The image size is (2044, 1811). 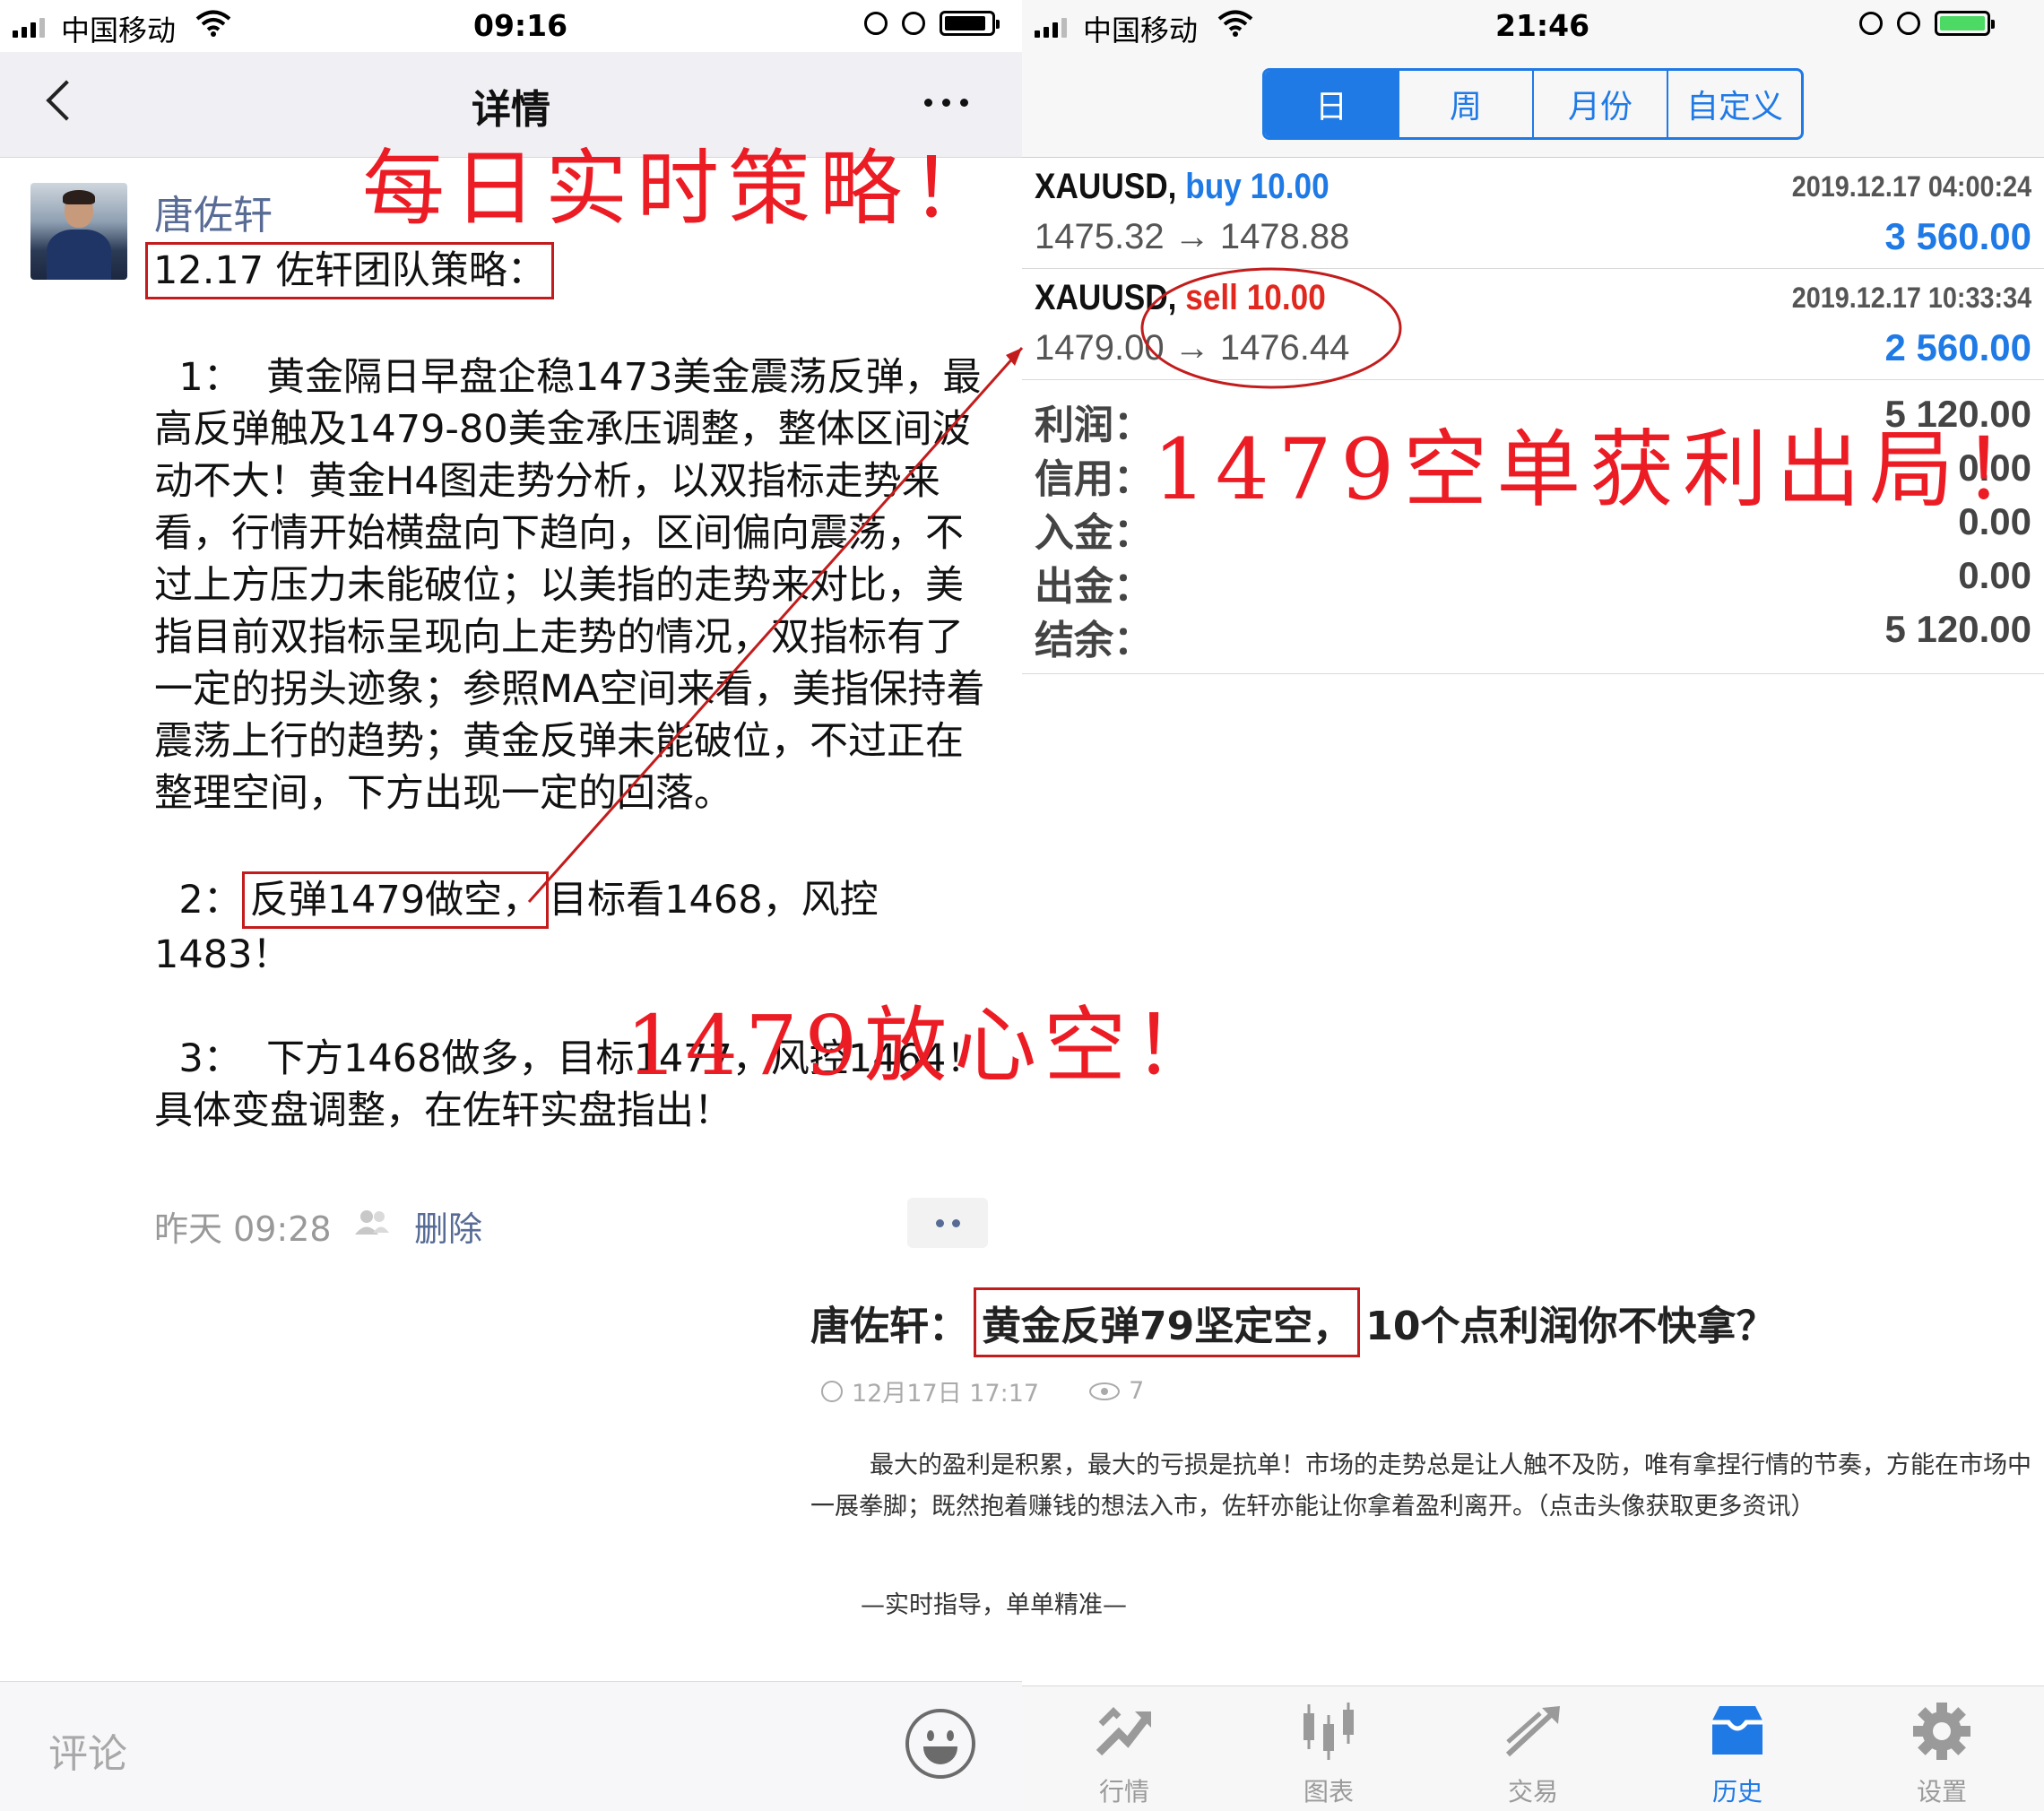 I want to click on tab-history: 历史, so click(x=1738, y=1748).